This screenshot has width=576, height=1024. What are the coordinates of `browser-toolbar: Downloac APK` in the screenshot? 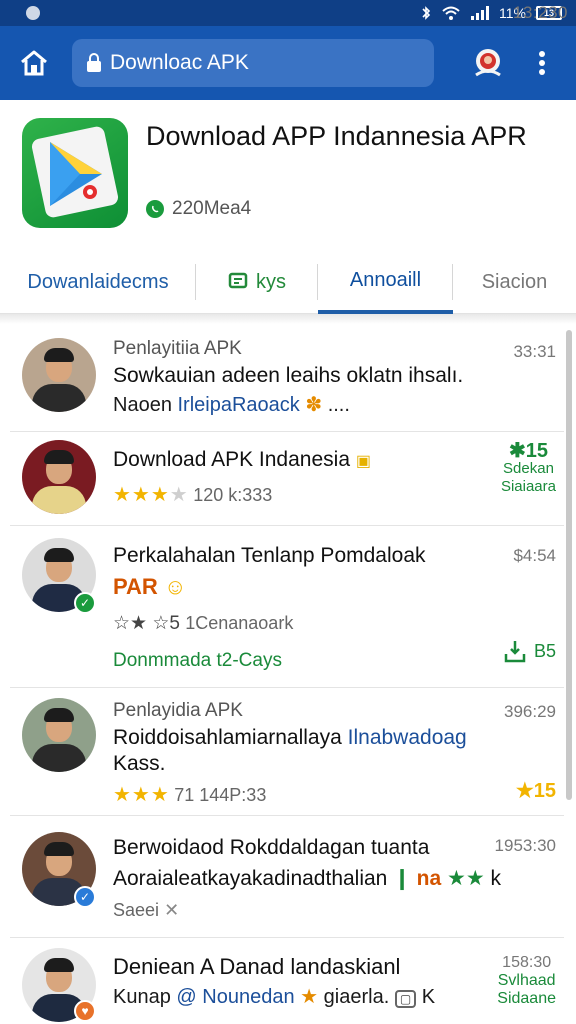 It's located at (288, 63).